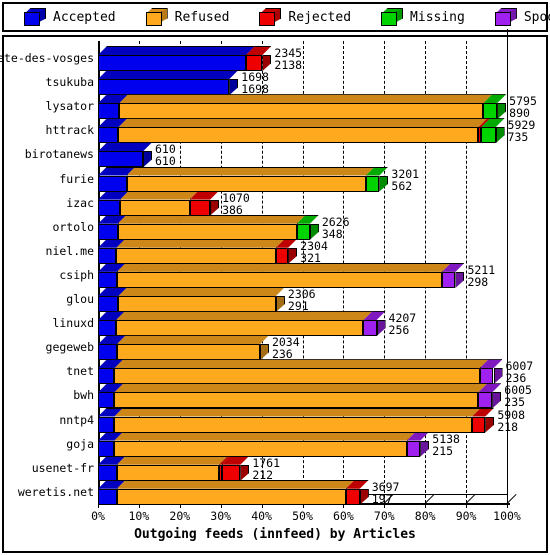  I want to click on legend-item-accepted: Accepted, so click(70, 17).